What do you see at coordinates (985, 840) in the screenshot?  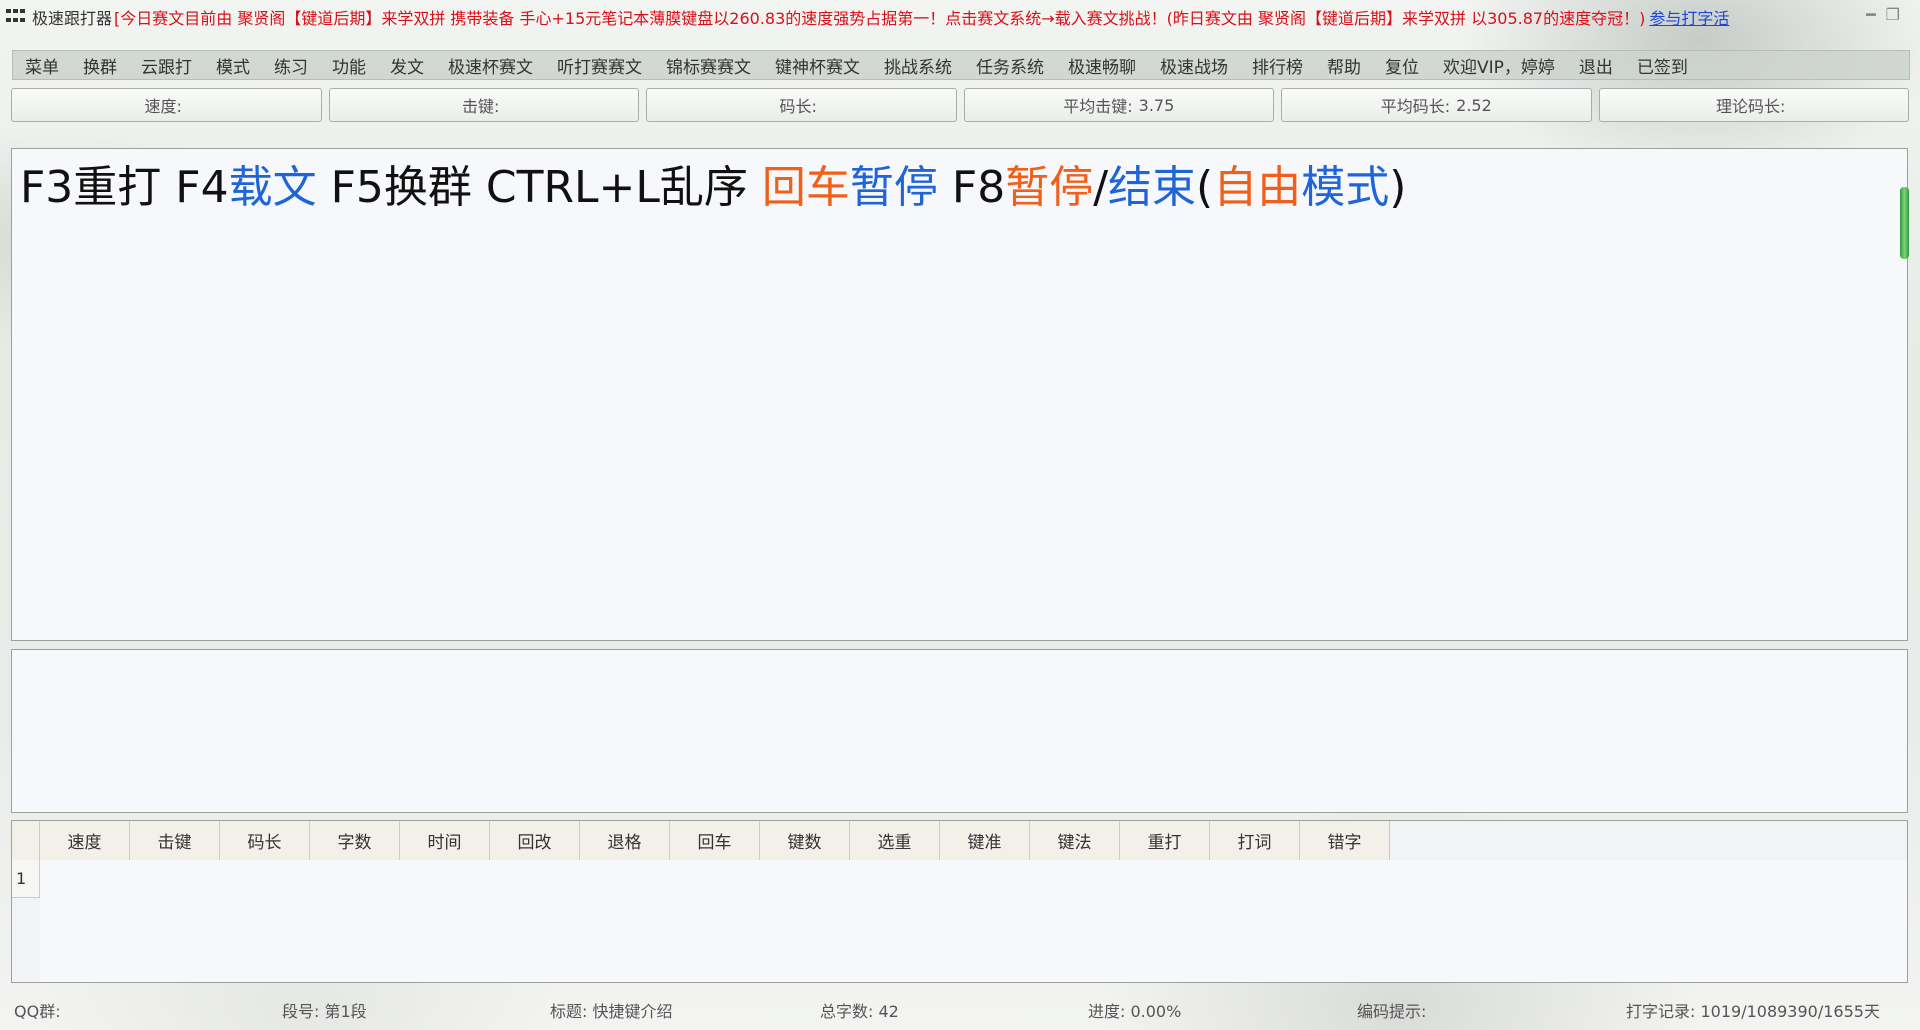 I see `column-header: 键准` at bounding box center [985, 840].